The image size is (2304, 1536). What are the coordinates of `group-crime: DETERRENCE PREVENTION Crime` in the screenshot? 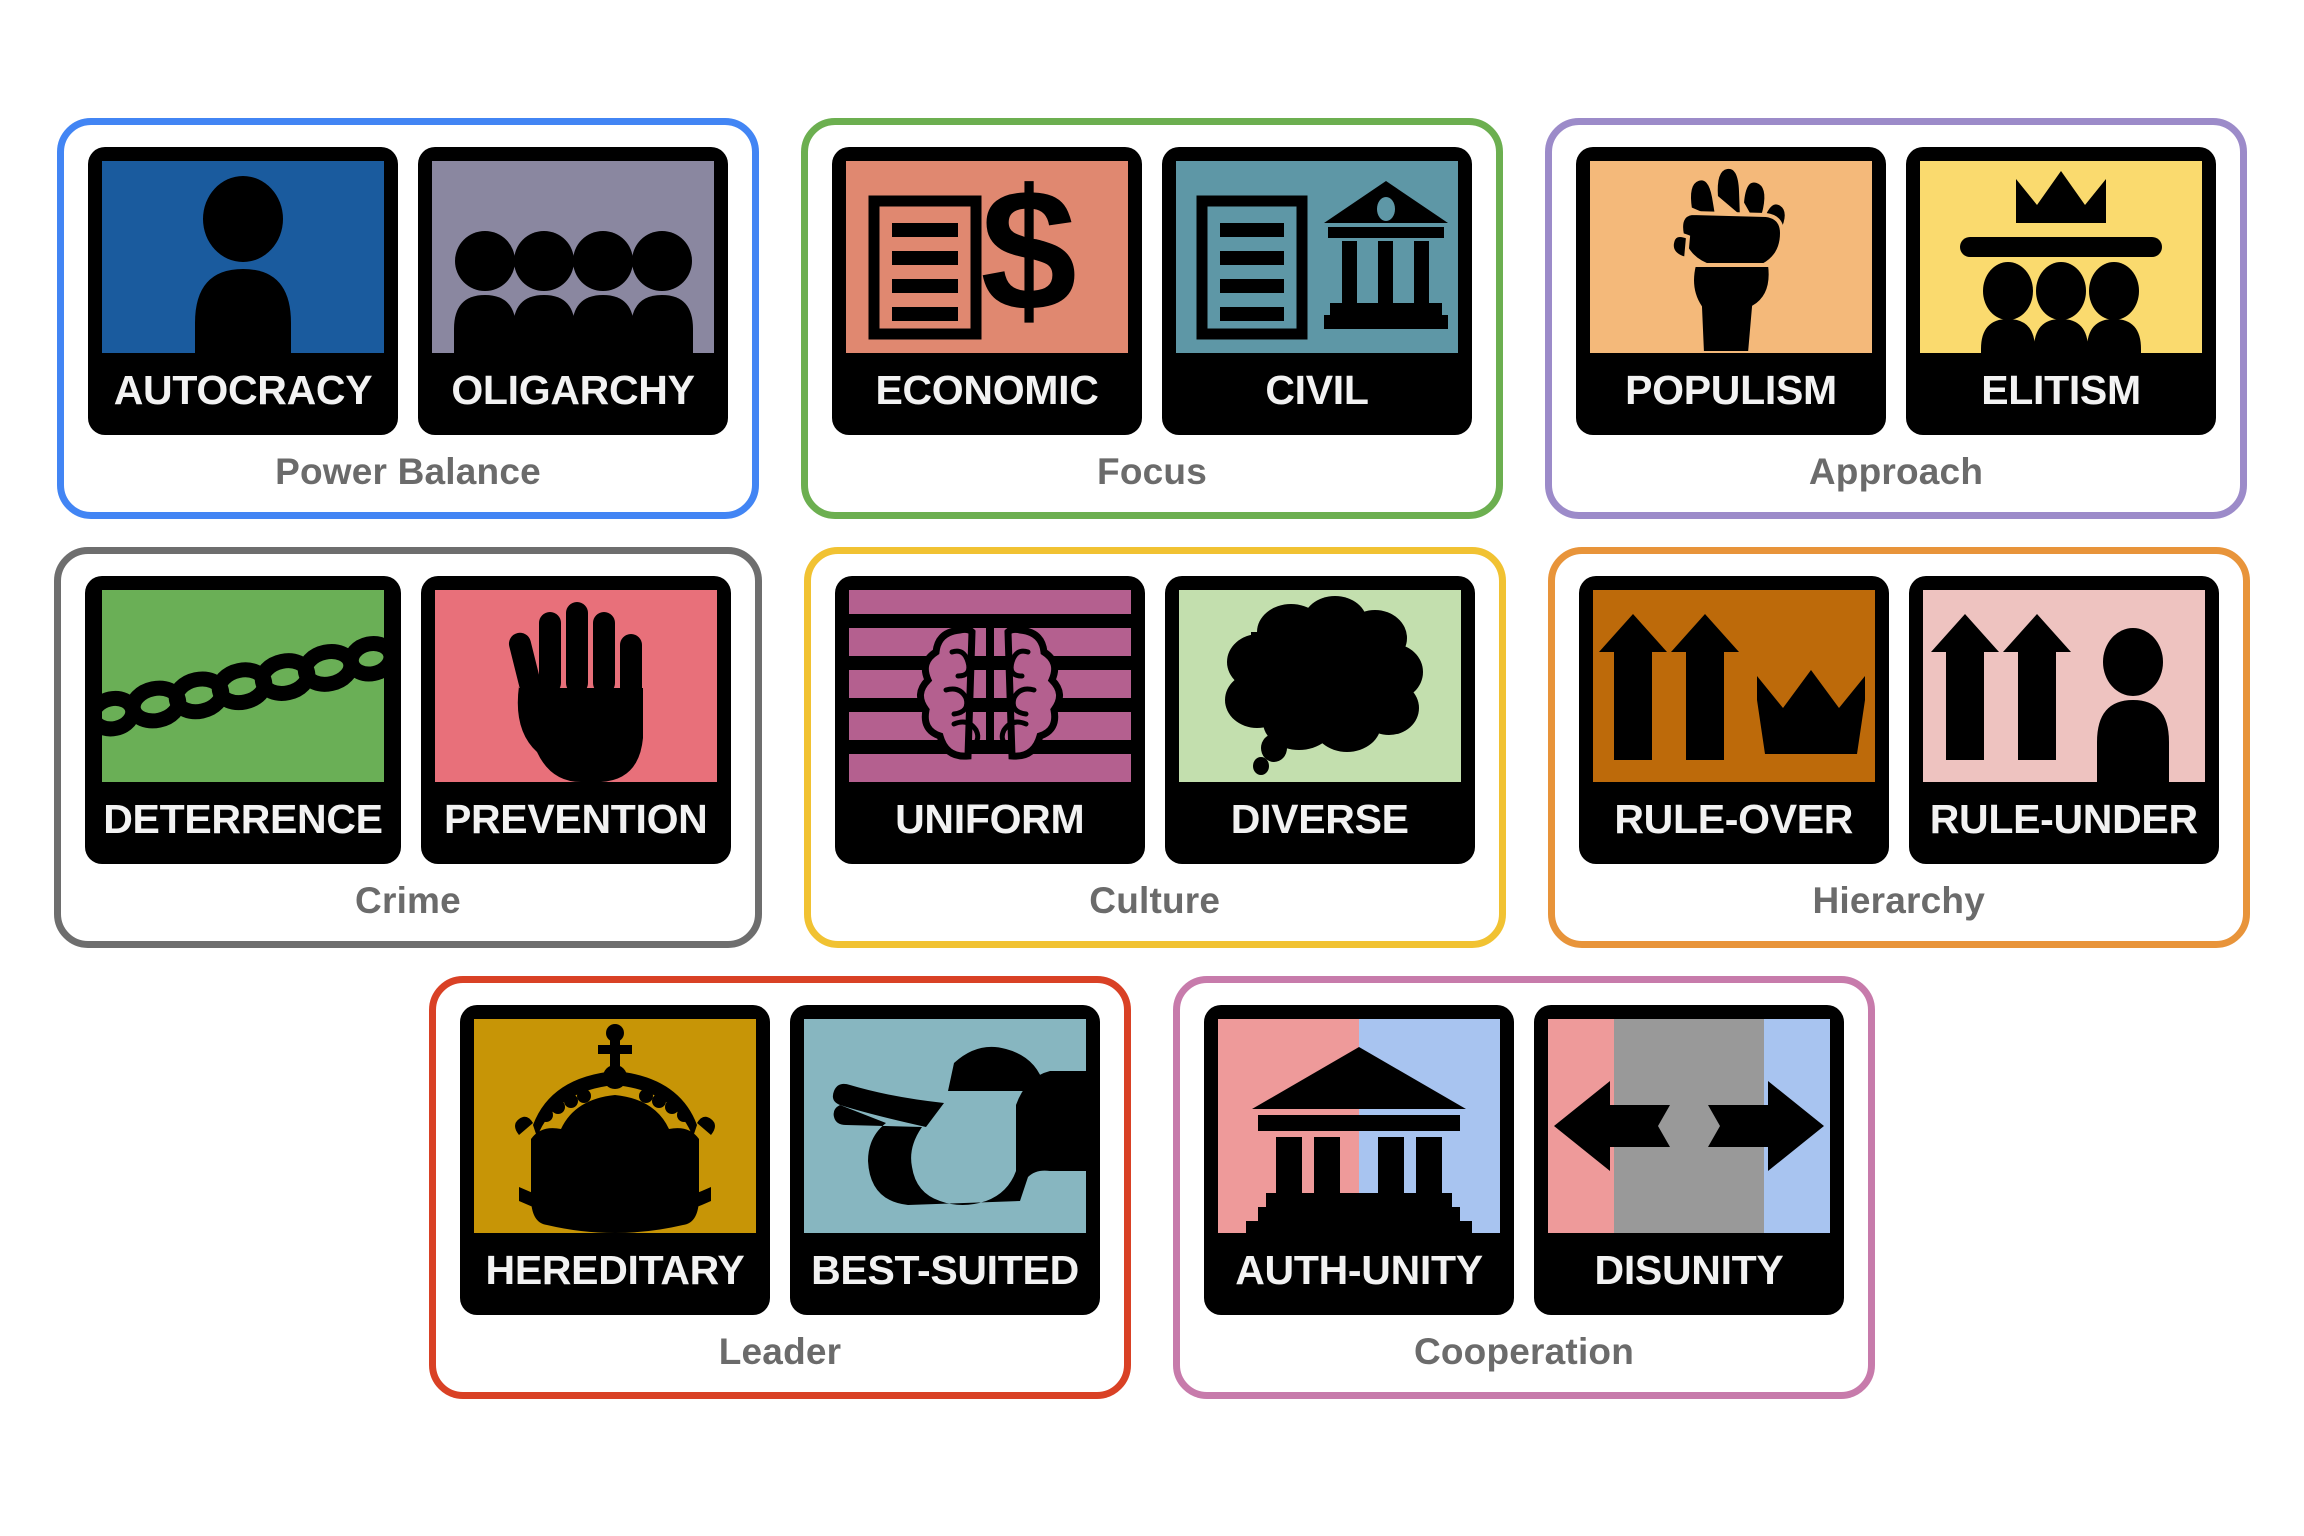 It's located at (408, 747).